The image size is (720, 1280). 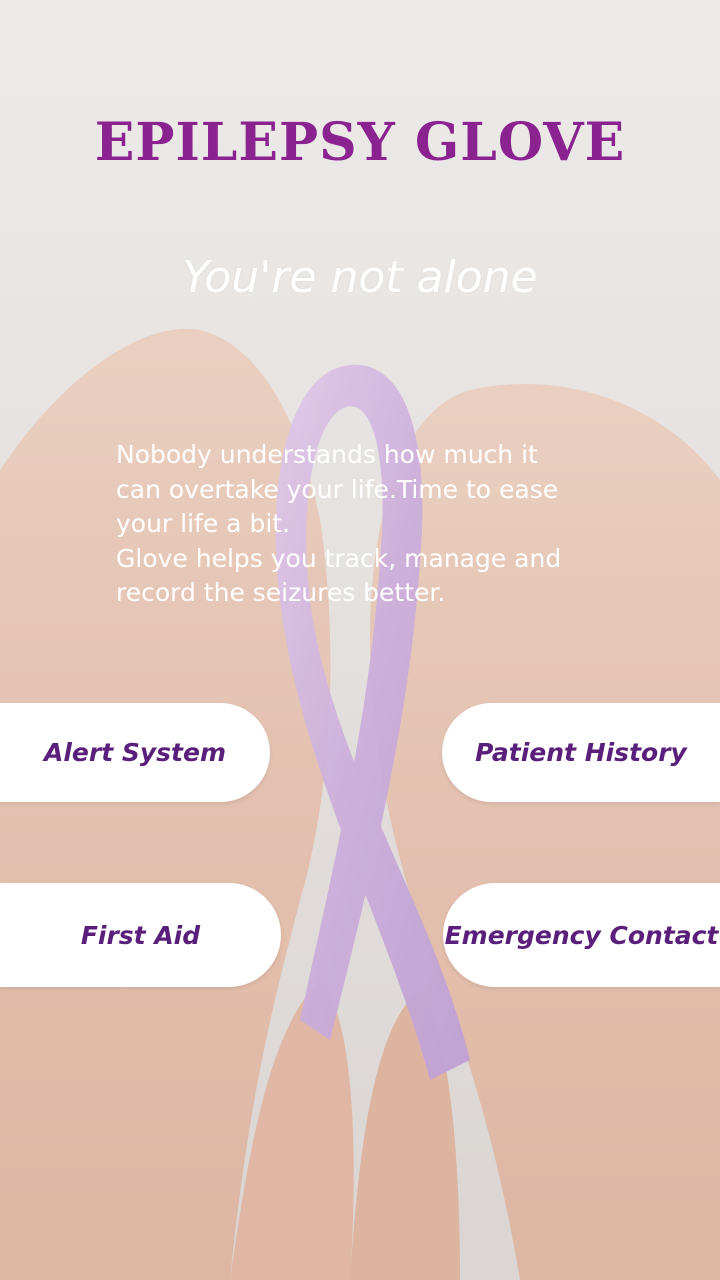 I want to click on first-aid-button: First Aid, so click(x=140, y=935).